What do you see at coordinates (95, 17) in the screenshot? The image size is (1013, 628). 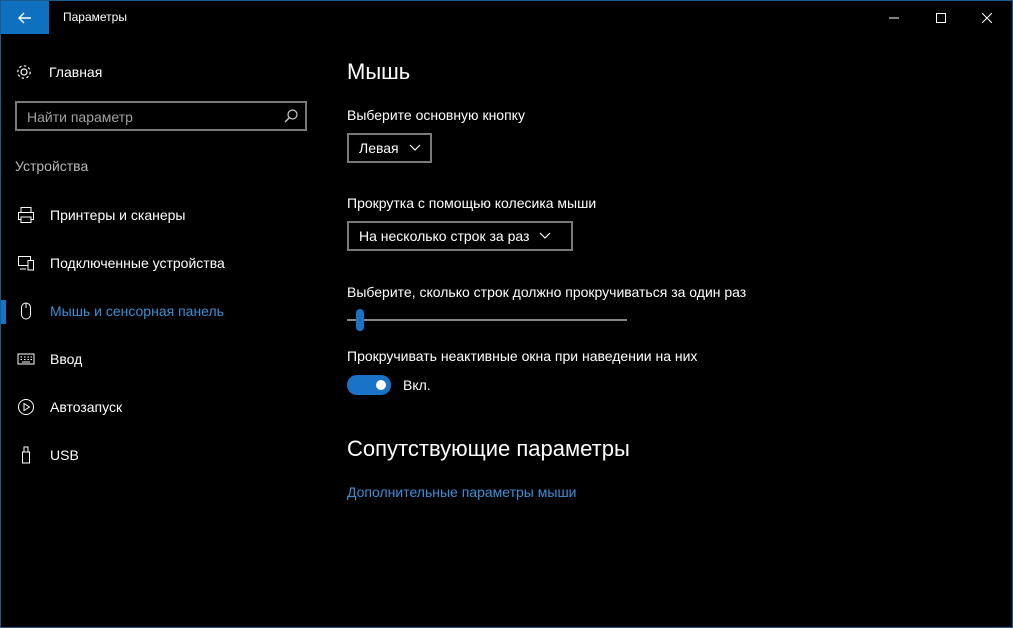 I see `window-title: Параметры` at bounding box center [95, 17].